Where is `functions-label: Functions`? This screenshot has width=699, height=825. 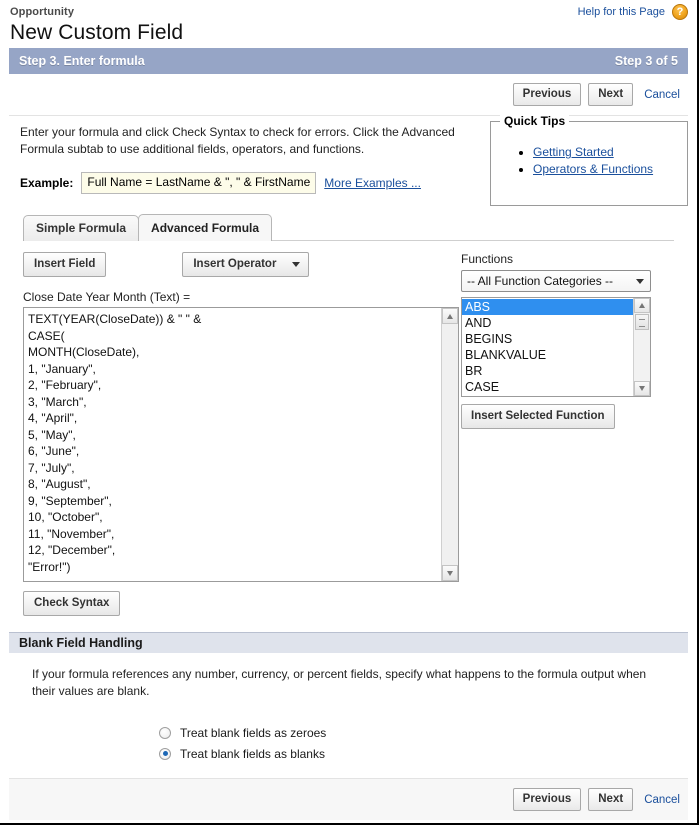 functions-label: Functions is located at coordinates (487, 259).